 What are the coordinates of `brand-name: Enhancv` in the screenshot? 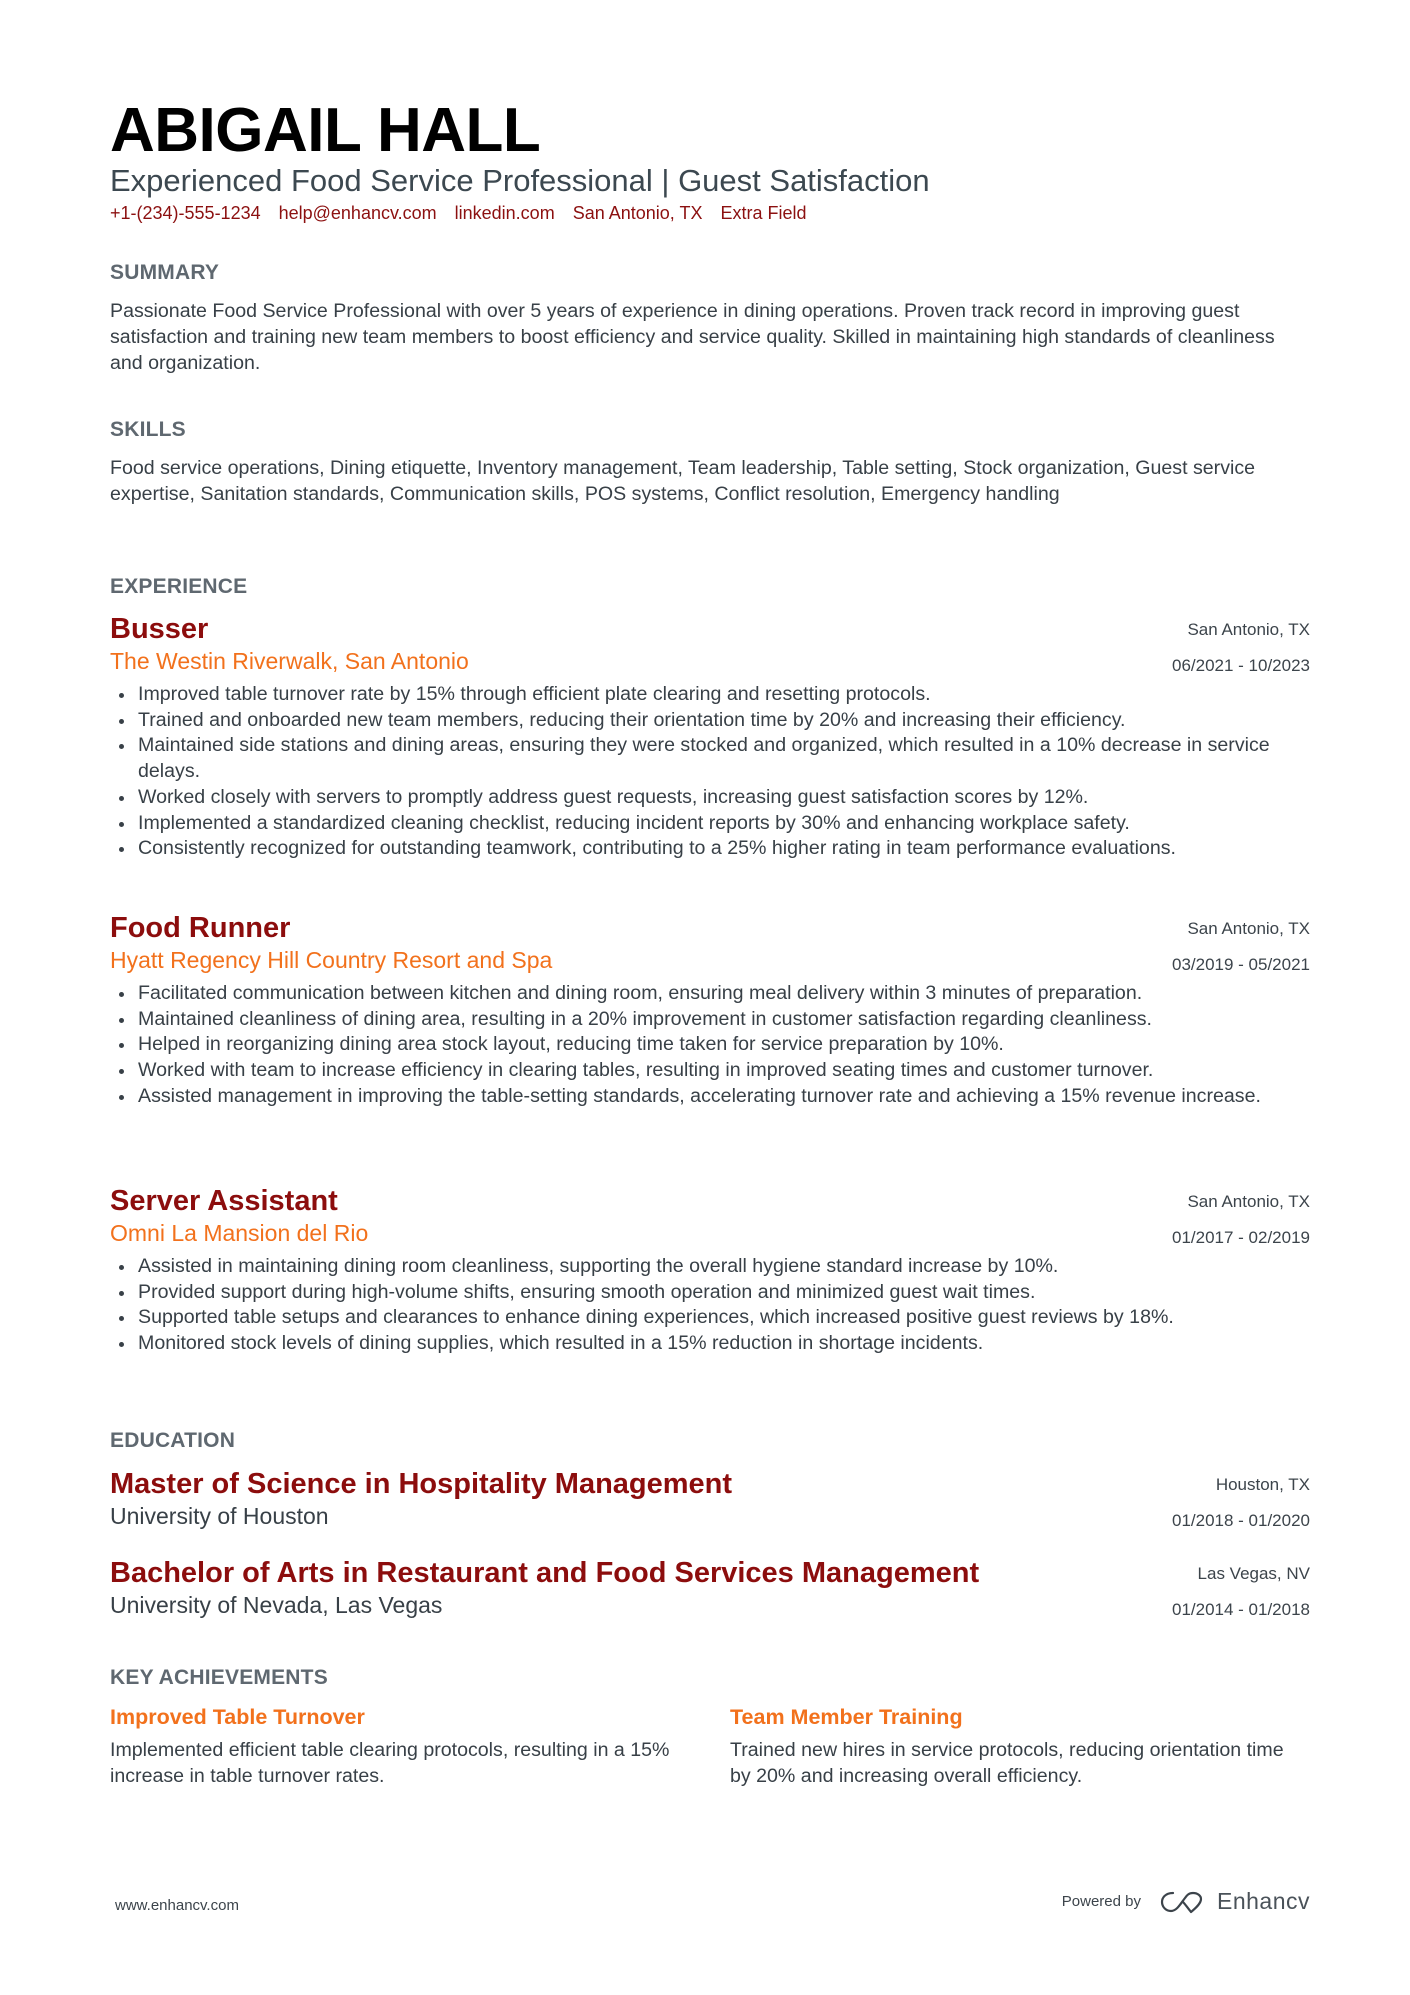 It's located at (1263, 1901).